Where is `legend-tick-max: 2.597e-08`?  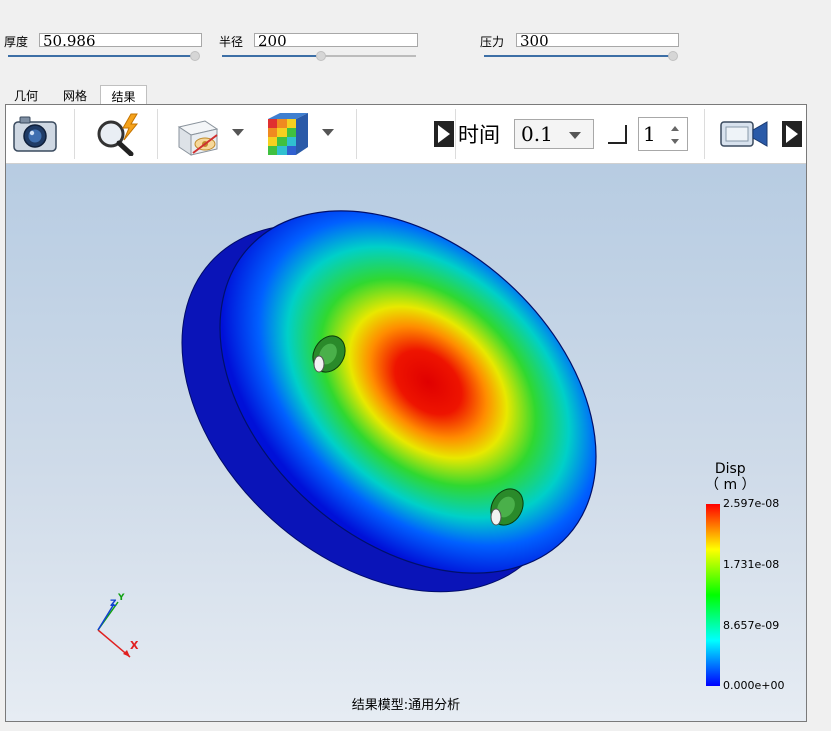 legend-tick-max: 2.597e-08 is located at coordinates (751, 503).